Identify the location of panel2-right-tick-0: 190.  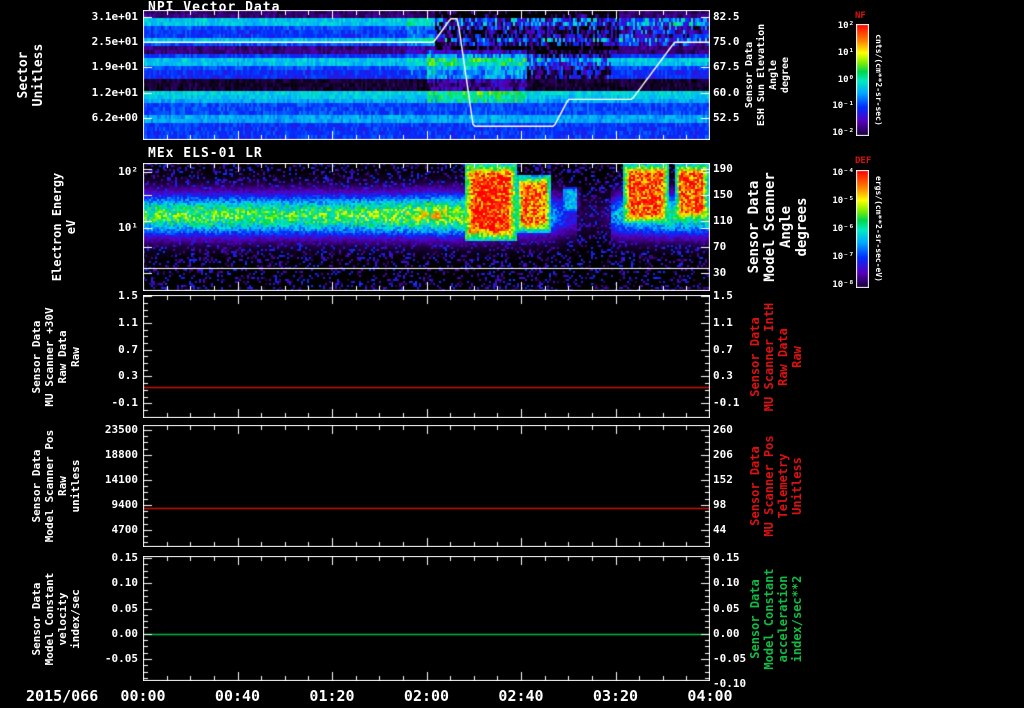
(723, 169).